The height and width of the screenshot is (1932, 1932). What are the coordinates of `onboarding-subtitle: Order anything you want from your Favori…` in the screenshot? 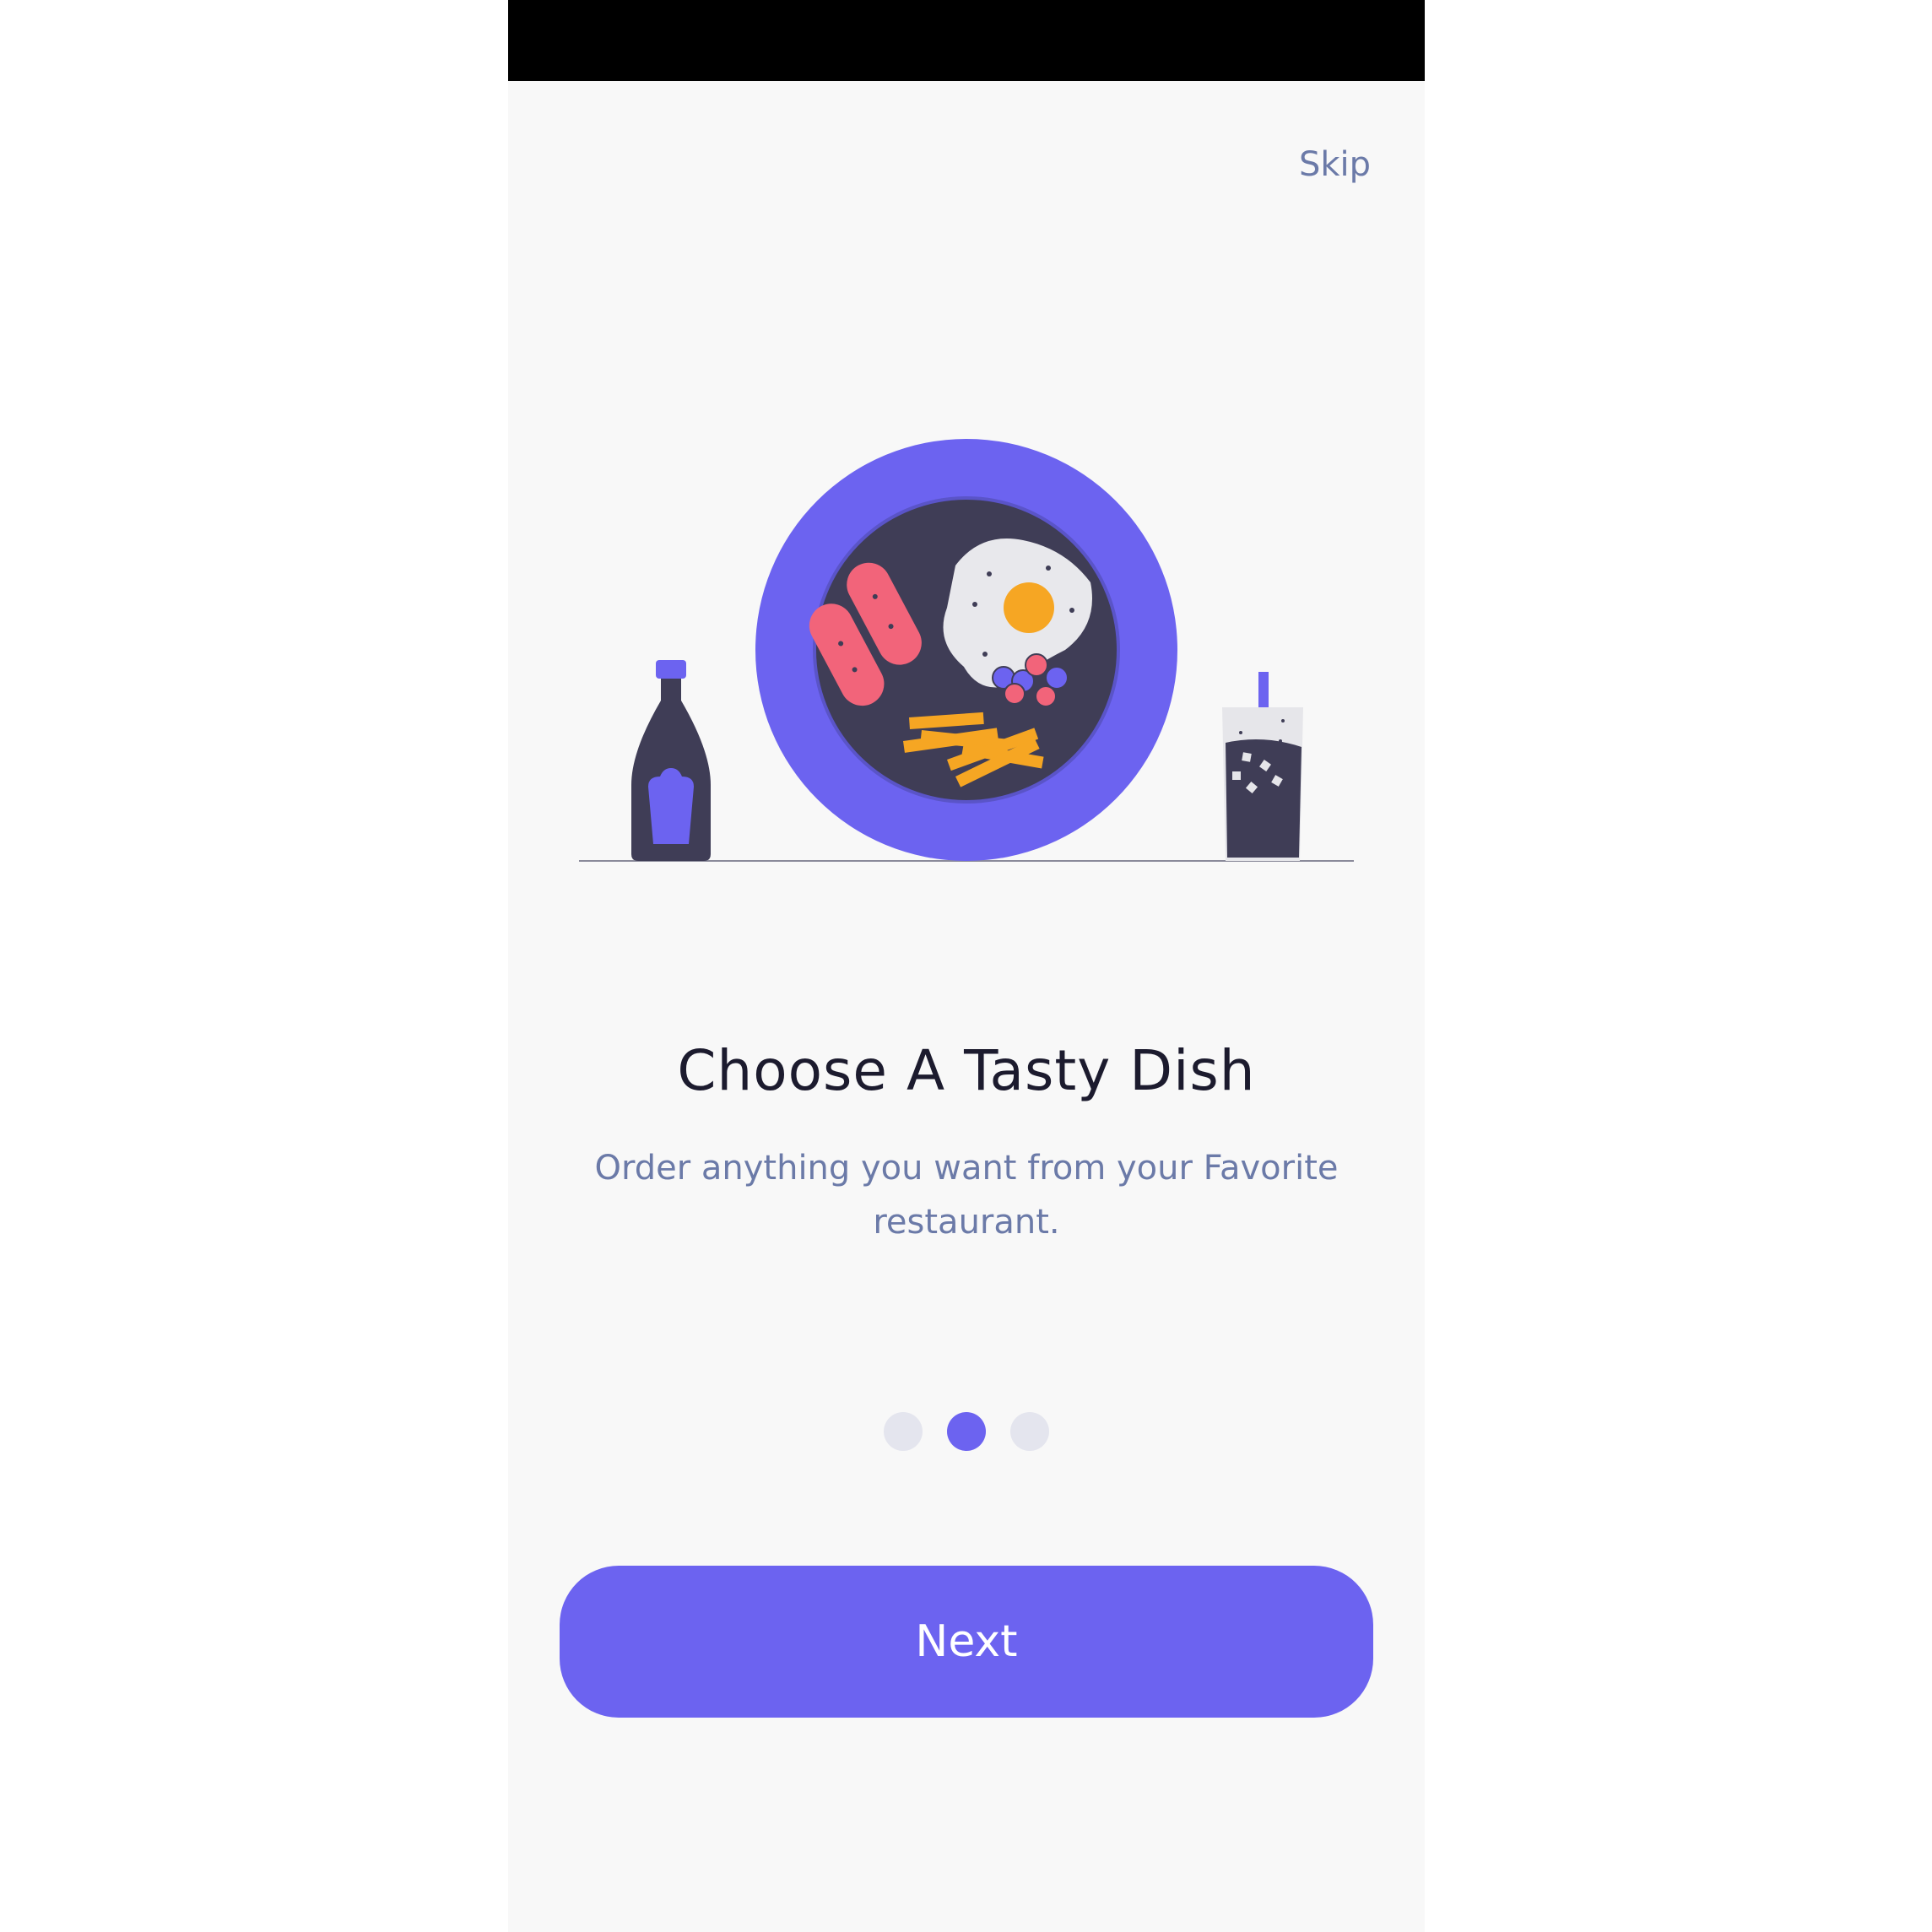 It's located at (966, 1195).